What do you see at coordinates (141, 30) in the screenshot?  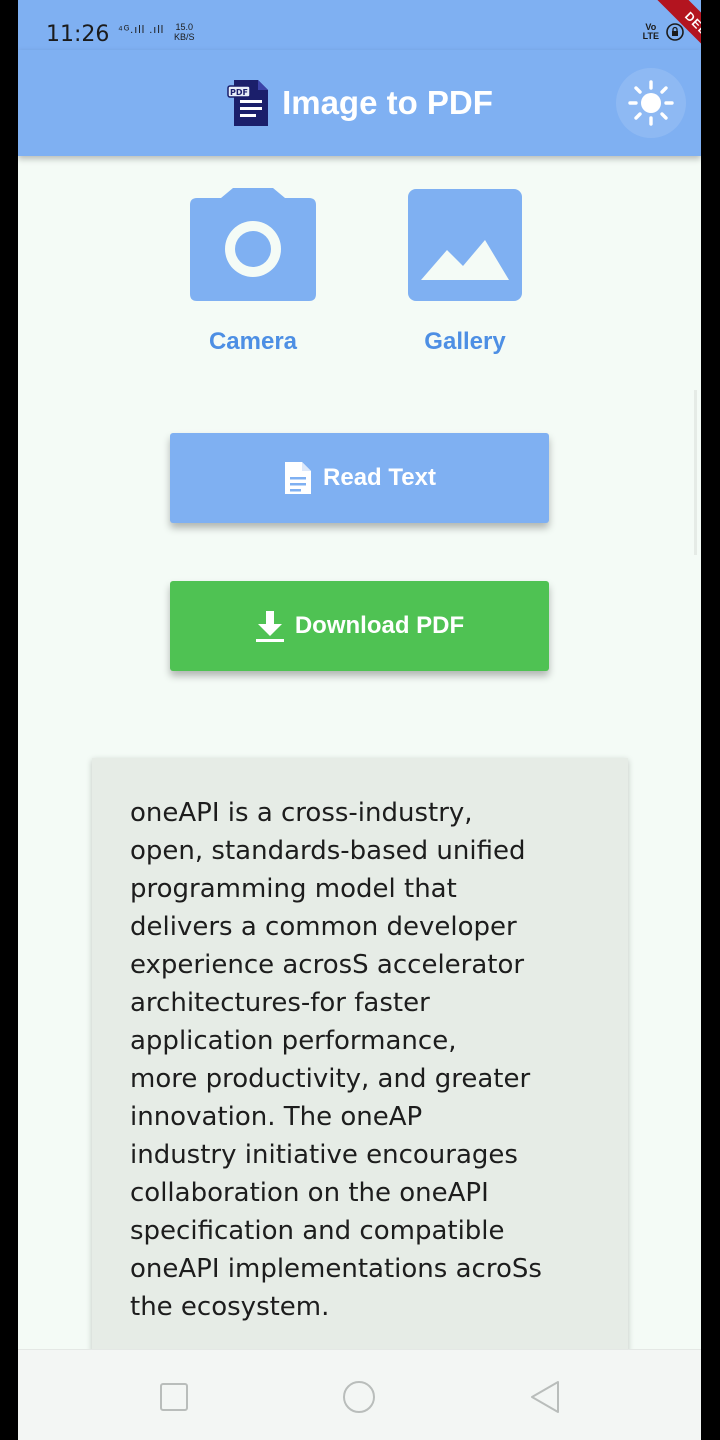 I see `signal-indicator: ⁴ᴳ.ıll .ıll` at bounding box center [141, 30].